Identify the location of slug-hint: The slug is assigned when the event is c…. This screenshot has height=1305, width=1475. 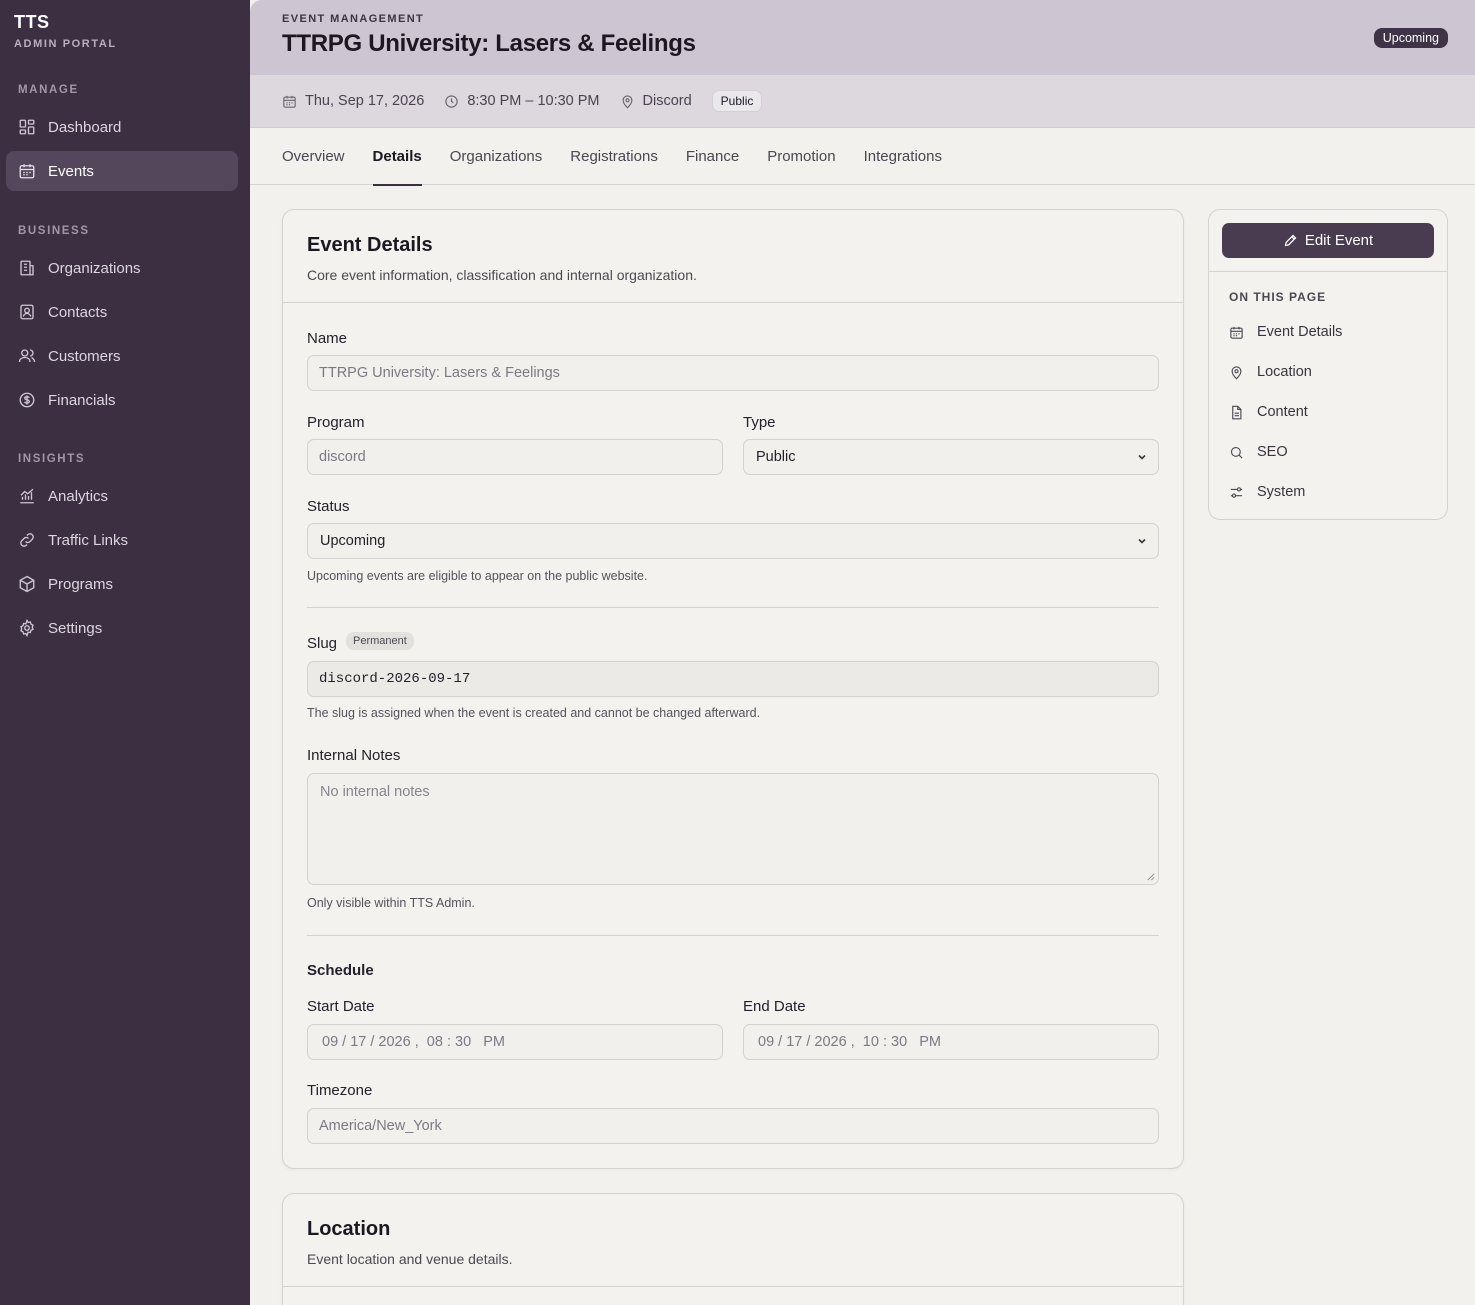
(534, 713).